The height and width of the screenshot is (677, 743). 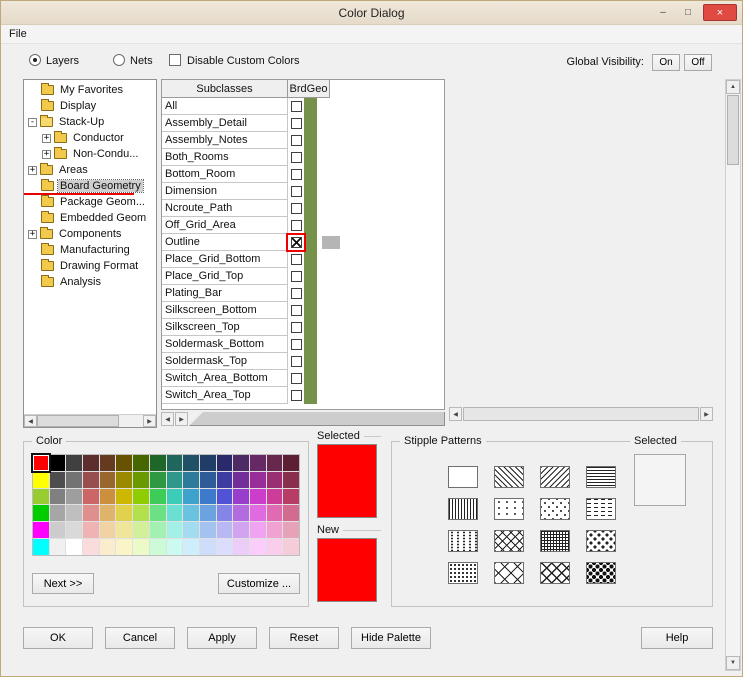 What do you see at coordinates (555, 573) in the screenshot?
I see `stipple-diamond-crosshatch-swatch` at bounding box center [555, 573].